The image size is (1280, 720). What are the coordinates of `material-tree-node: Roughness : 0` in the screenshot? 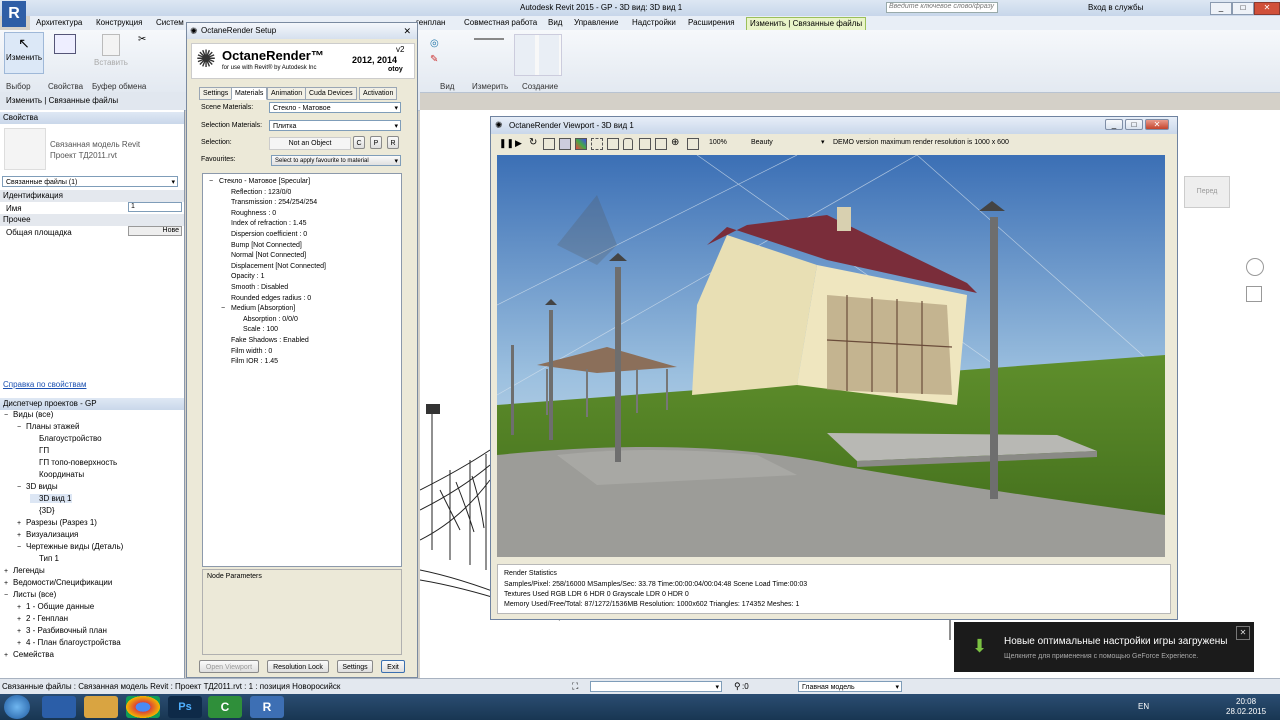 It's located at (253, 213).